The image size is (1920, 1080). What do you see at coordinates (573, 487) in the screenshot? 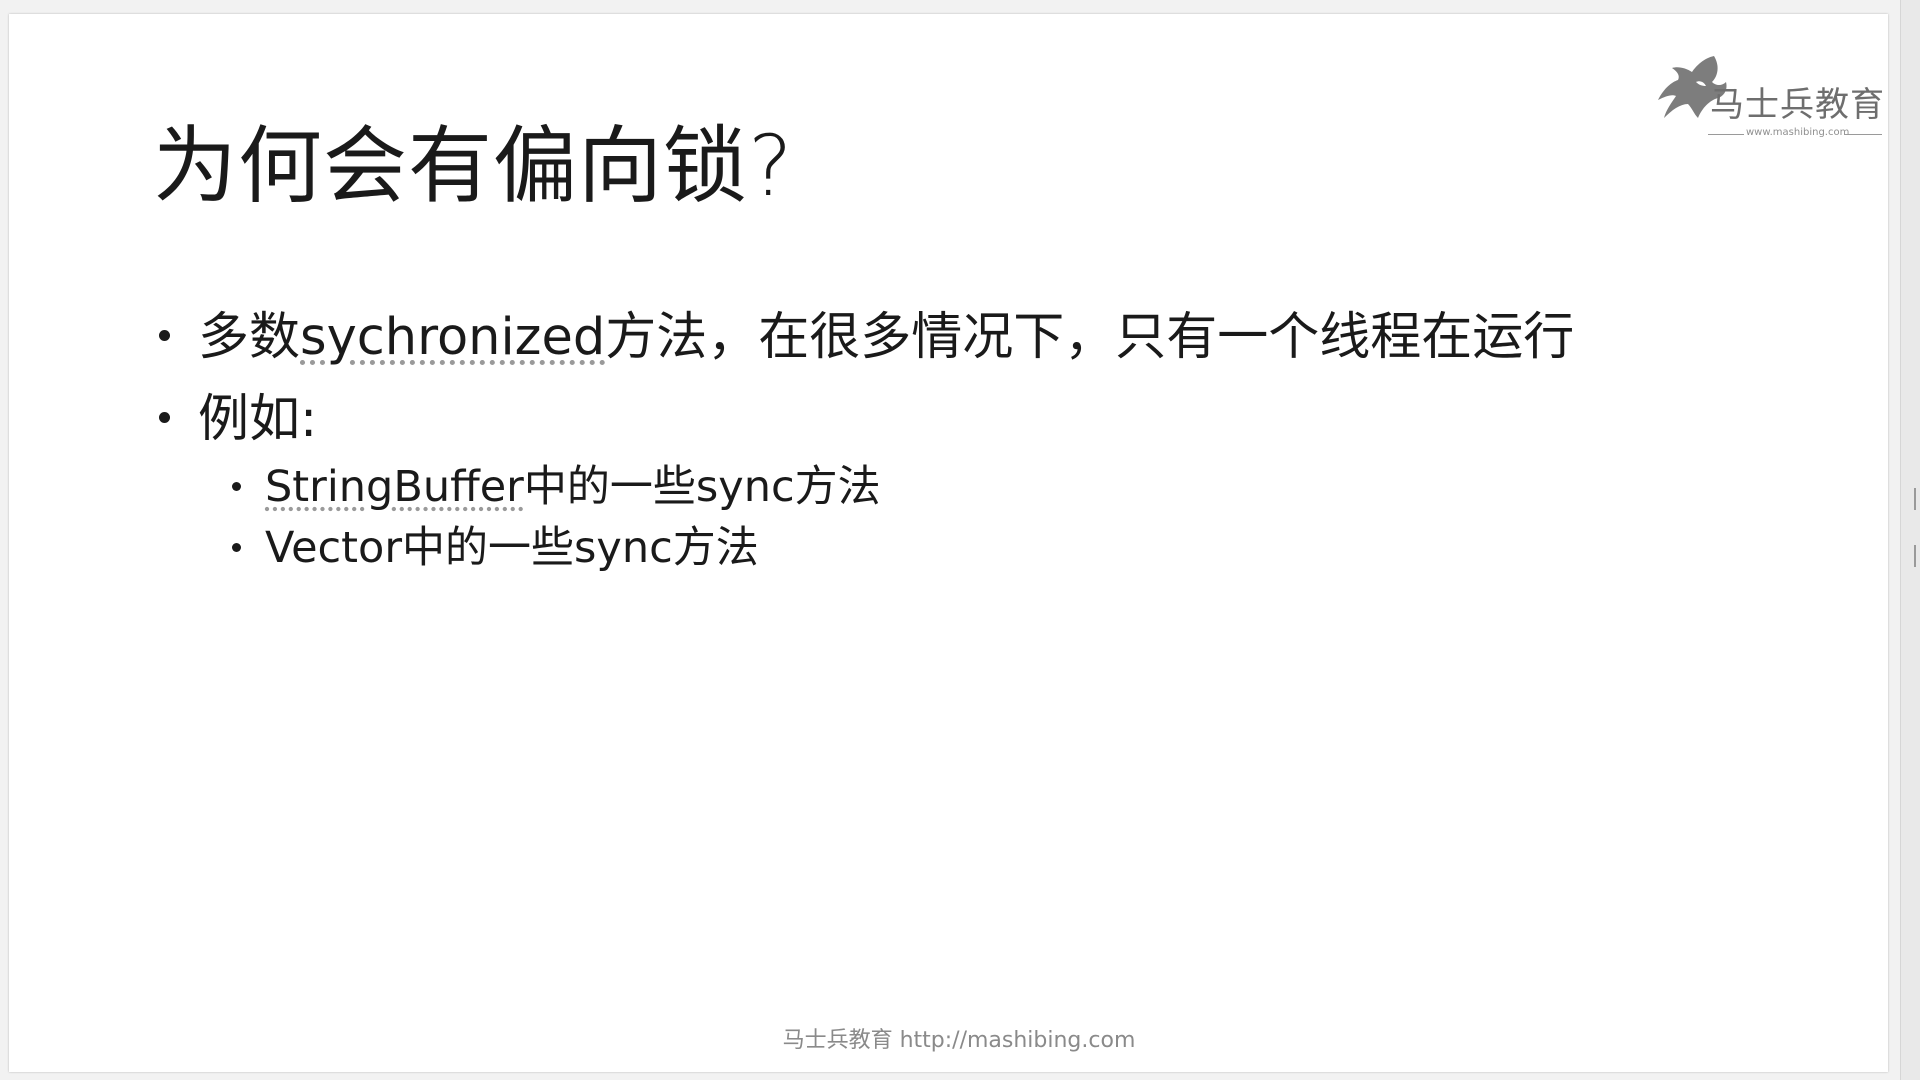
I see `sub-bullet-text: StringBuffer中的一些sync方法` at bounding box center [573, 487].